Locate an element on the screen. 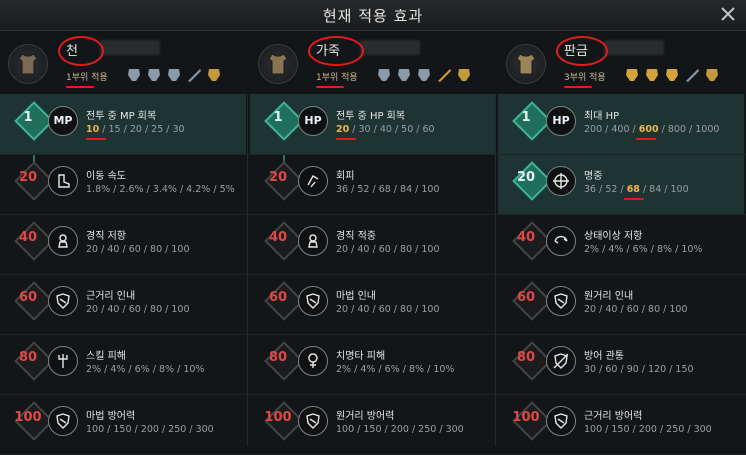 The height and width of the screenshot is (455, 746). effect-name: 회피 is located at coordinates (345, 176).